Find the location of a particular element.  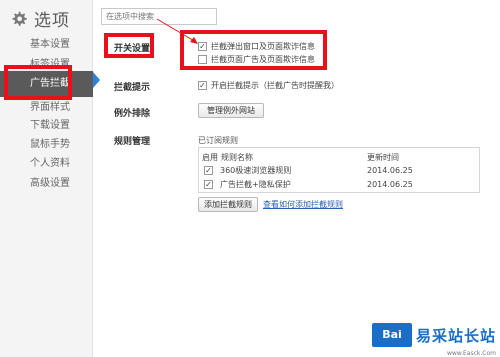

highlight-box-options is located at coordinates (253, 50).